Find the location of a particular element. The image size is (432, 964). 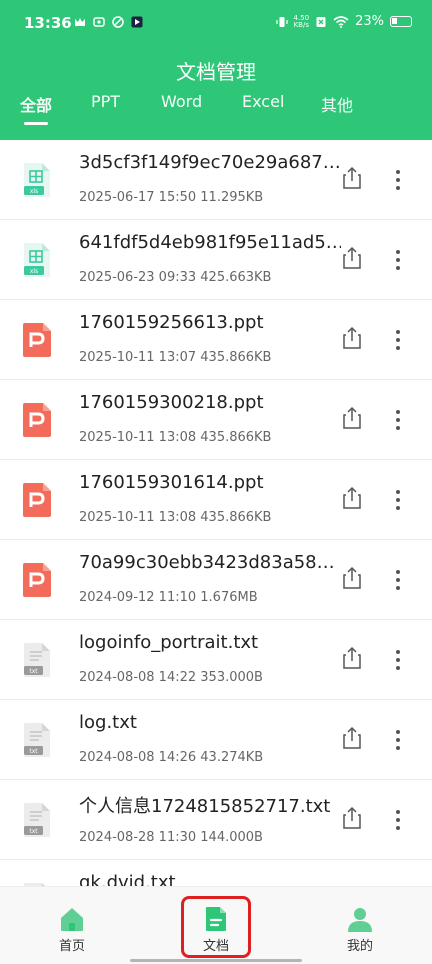

file-name: 1760159301614.ppt is located at coordinates (171, 482).